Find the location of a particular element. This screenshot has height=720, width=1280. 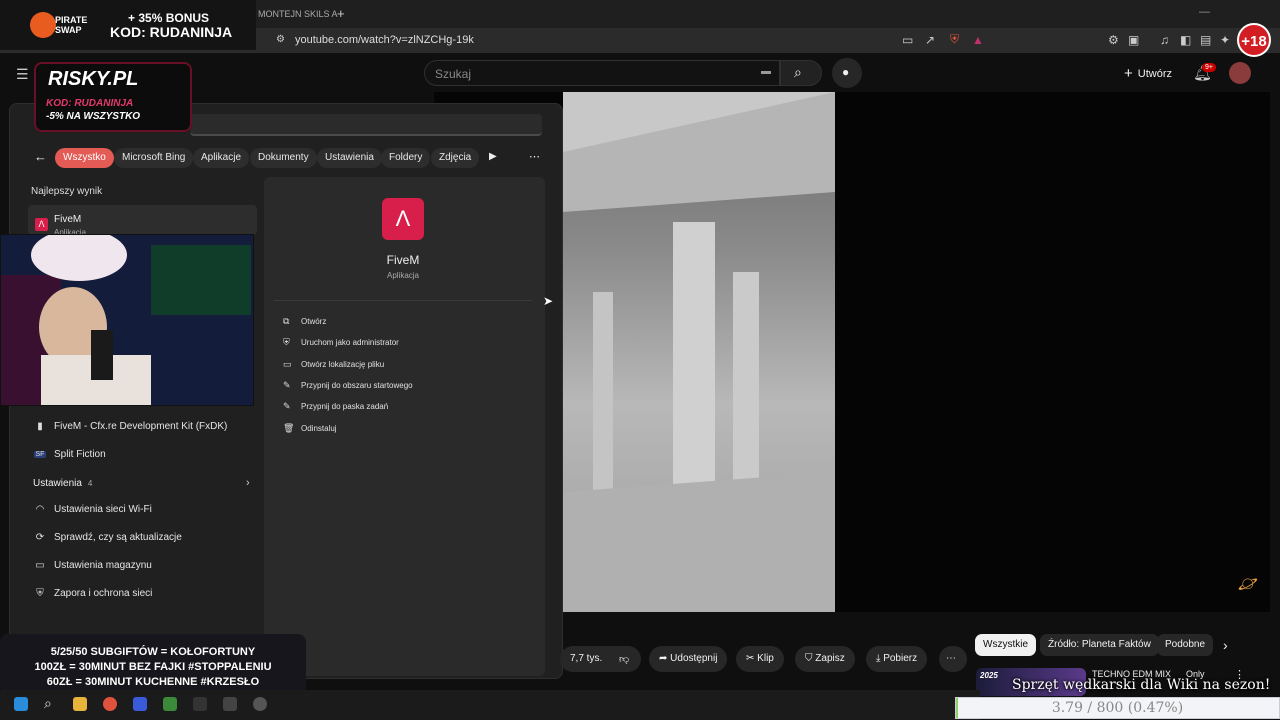

more-icon: ⋯ is located at coordinates (951, 658).